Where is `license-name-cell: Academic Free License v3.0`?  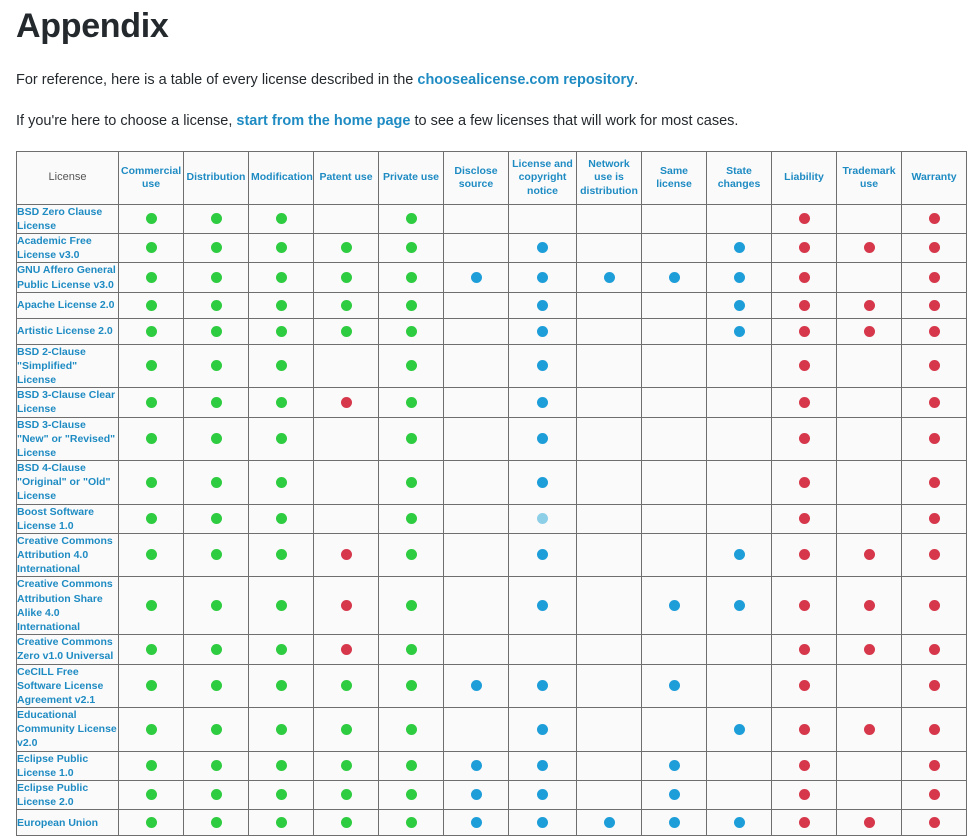
license-name-cell: Academic Free License v3.0 is located at coordinates (67, 248).